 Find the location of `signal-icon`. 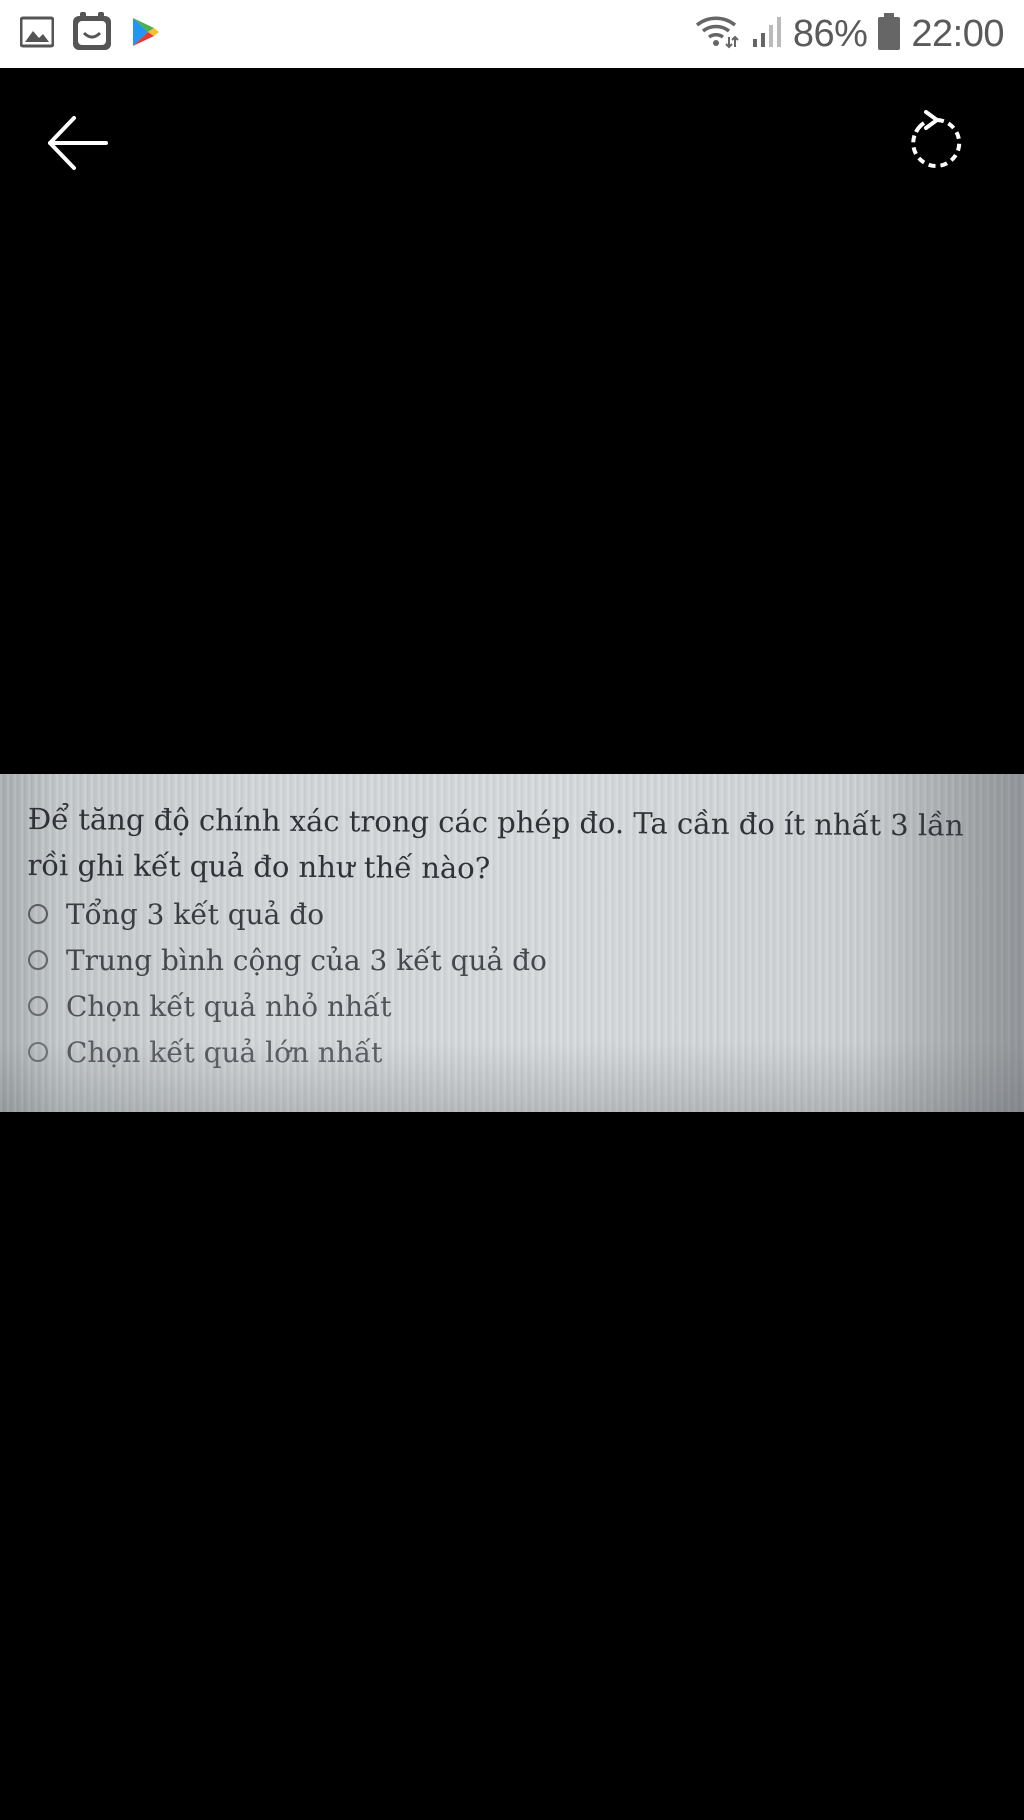

signal-icon is located at coordinates (767, 34).